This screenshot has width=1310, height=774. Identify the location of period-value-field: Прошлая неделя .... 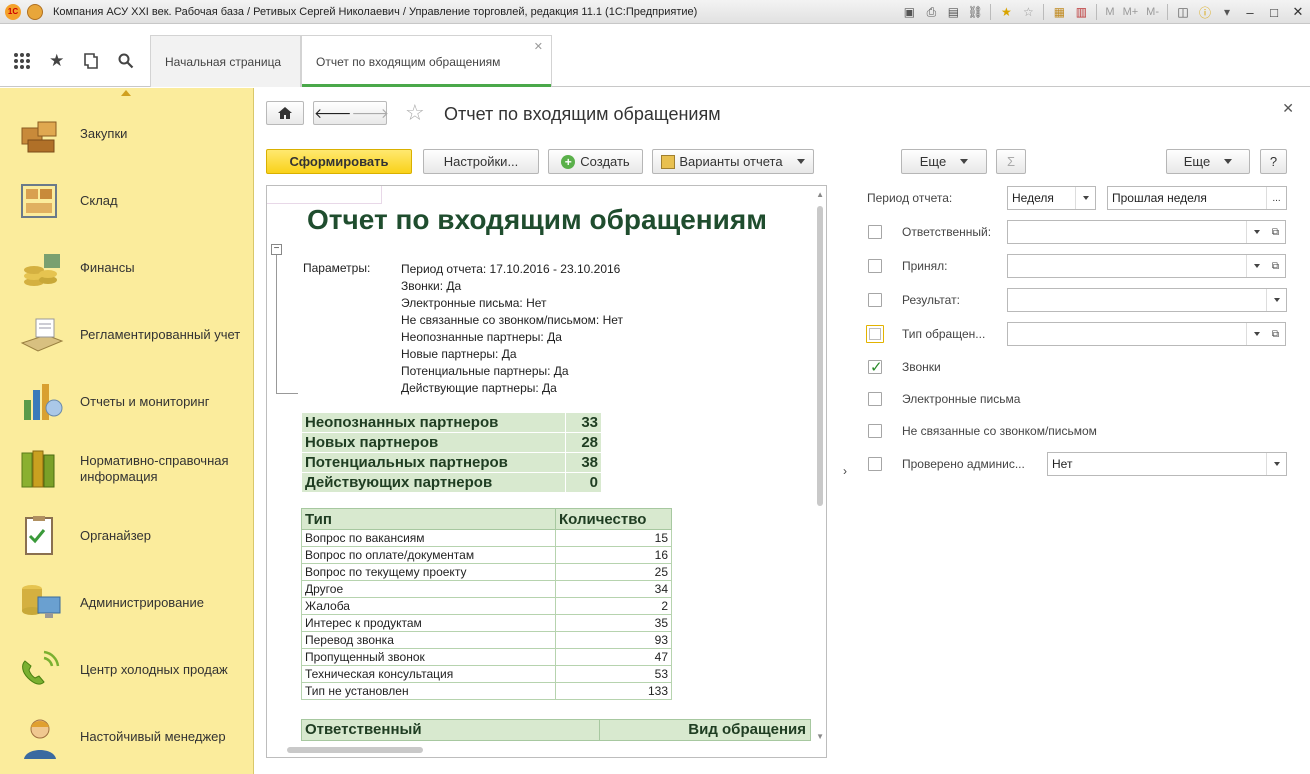
(1197, 198).